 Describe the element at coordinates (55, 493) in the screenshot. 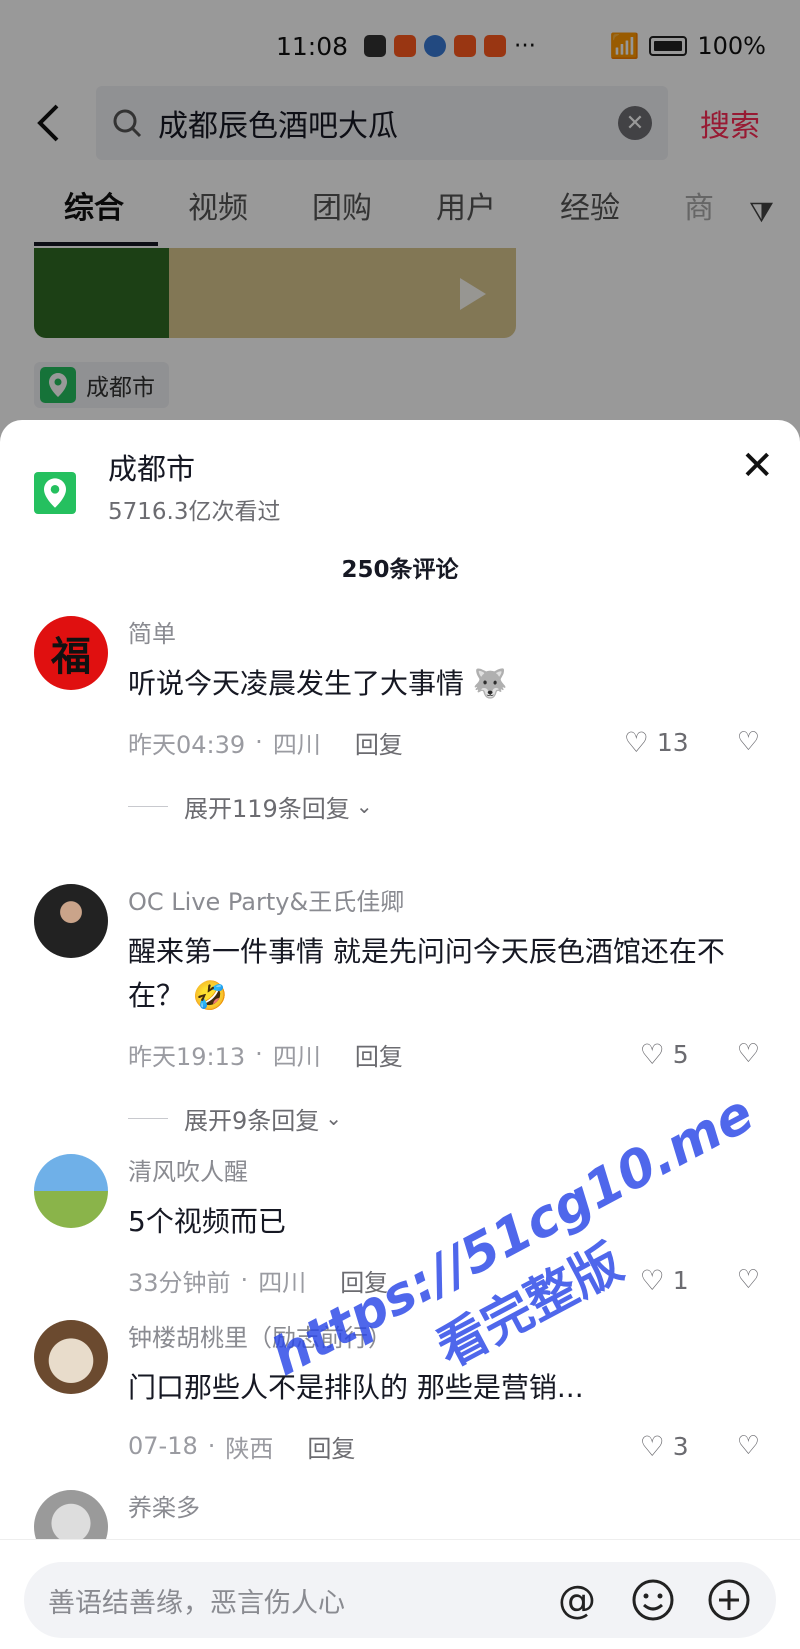

I see `location-pin-icon` at that location.